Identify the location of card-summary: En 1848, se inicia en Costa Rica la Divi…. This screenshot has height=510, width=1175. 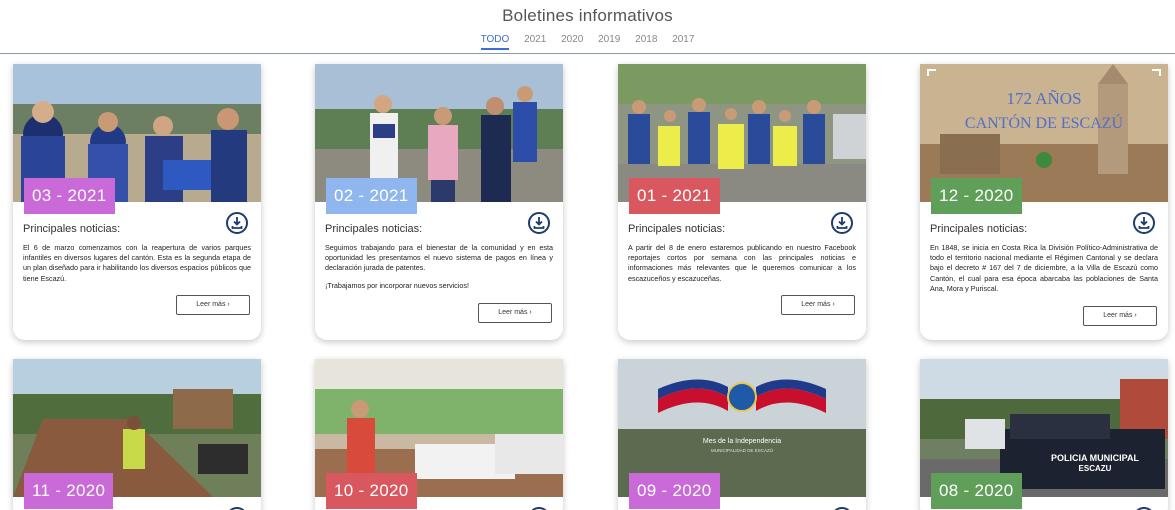
(1044, 268).